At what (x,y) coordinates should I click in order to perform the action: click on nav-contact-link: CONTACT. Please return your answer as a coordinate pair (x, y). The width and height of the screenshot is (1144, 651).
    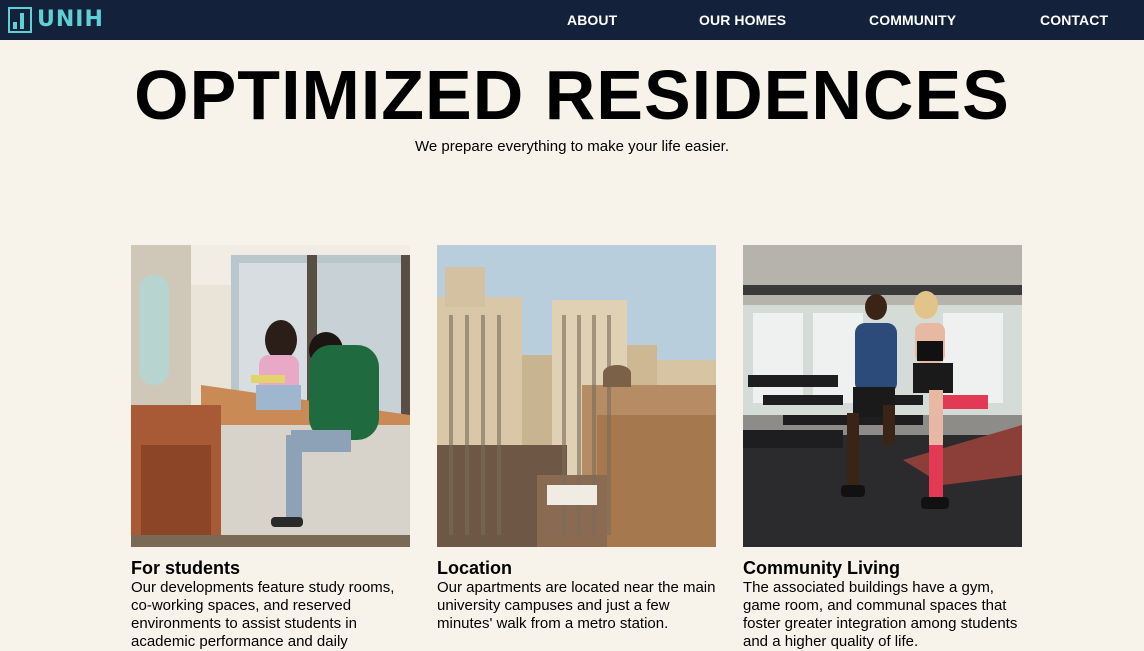
    Looking at the image, I should click on (1074, 20).